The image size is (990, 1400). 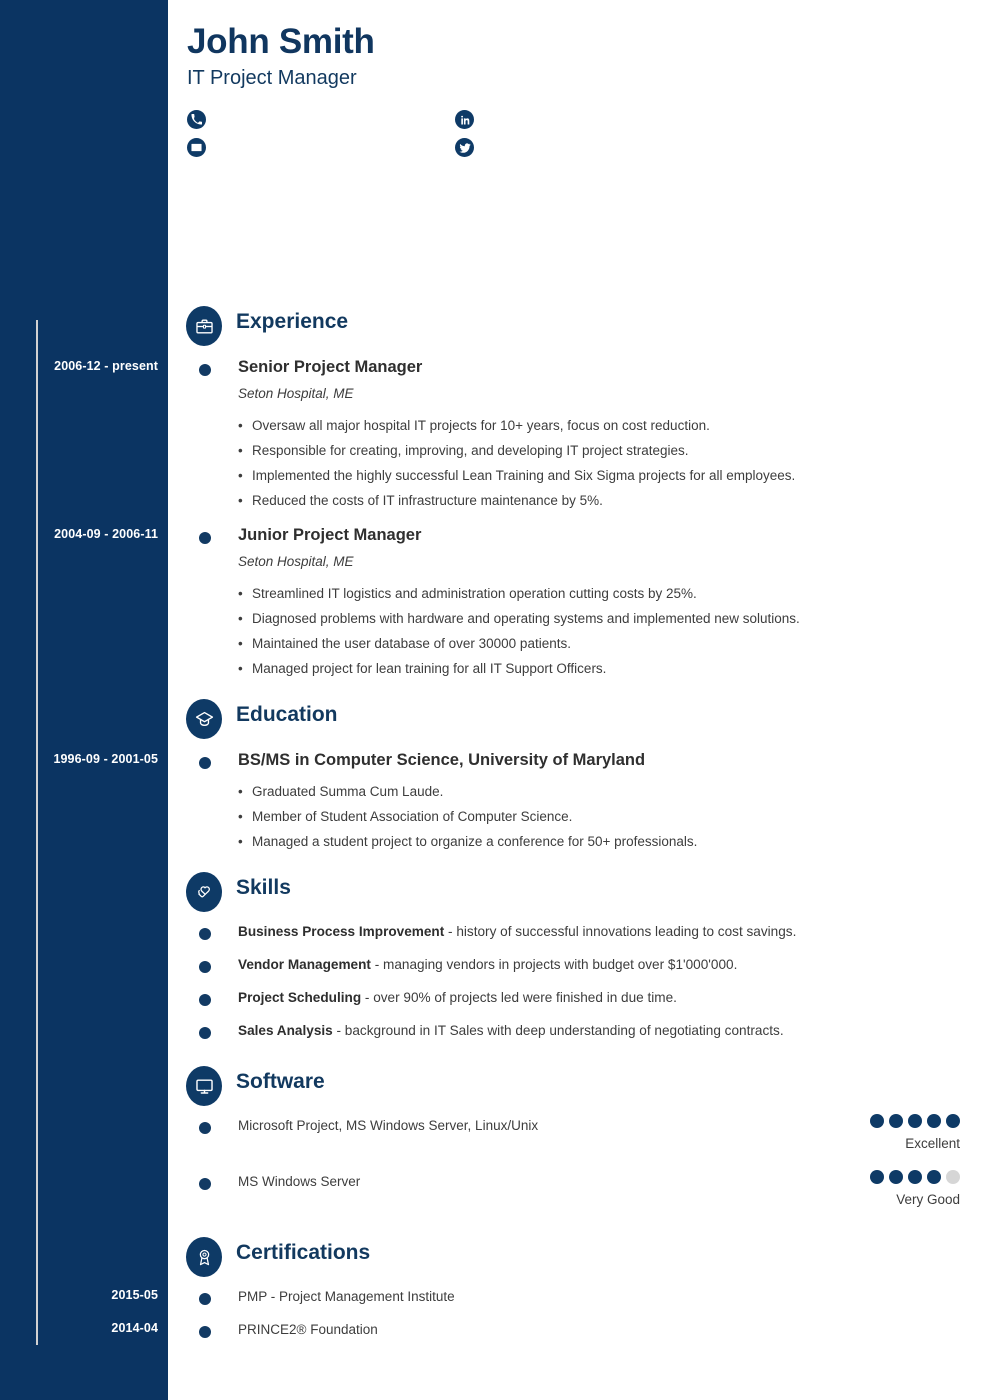 I want to click on timeline-vertical-line, so click(x=37, y=832).